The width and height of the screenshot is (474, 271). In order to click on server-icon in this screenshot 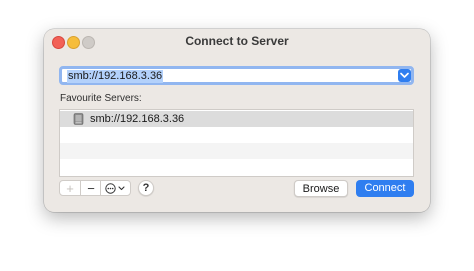, I will do `click(78, 119)`.